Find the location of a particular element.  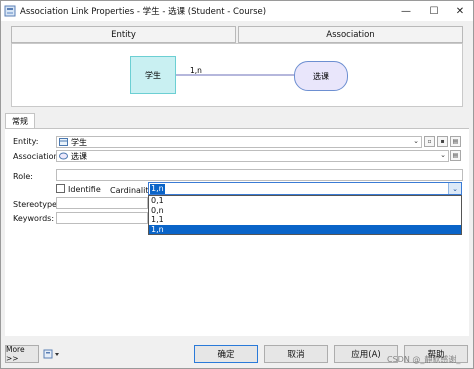

entity-icon is located at coordinates (63, 142).